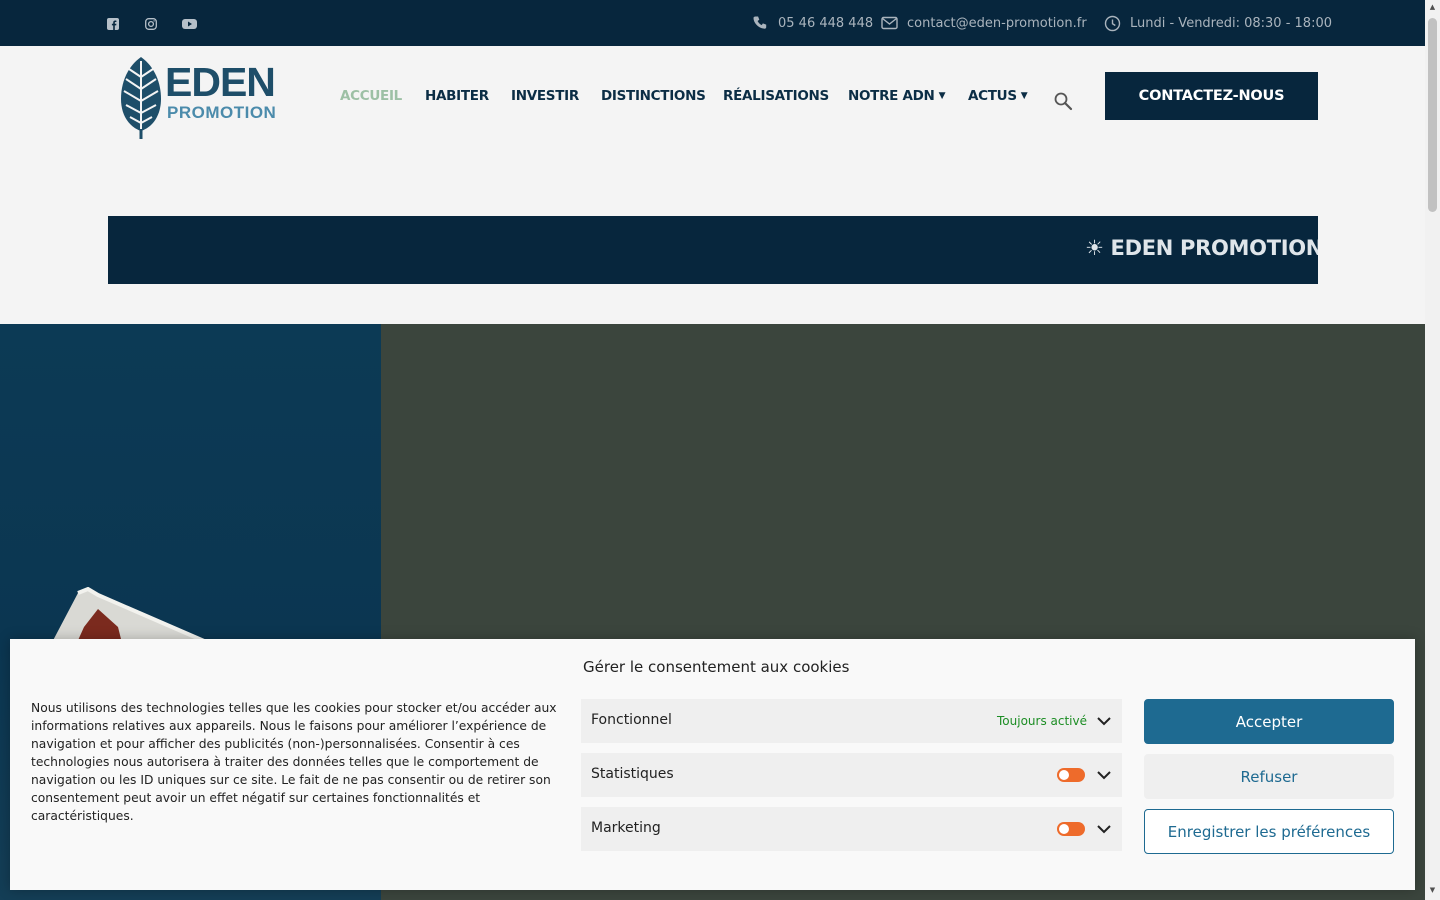 This screenshot has width=1440, height=900. What do you see at coordinates (1071, 829) in the screenshot?
I see `marketing-toggle` at bounding box center [1071, 829].